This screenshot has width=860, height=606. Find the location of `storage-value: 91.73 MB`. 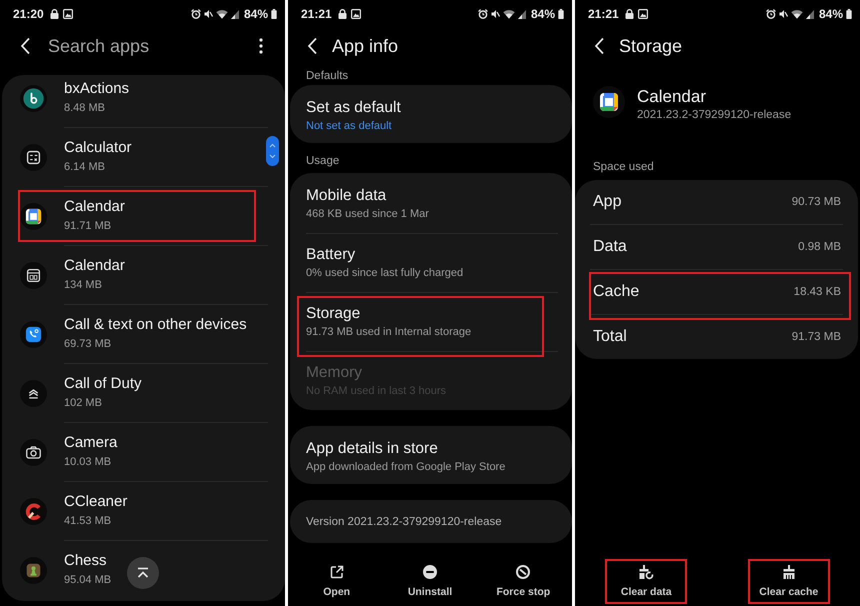

storage-value: 91.73 MB is located at coordinates (816, 337).